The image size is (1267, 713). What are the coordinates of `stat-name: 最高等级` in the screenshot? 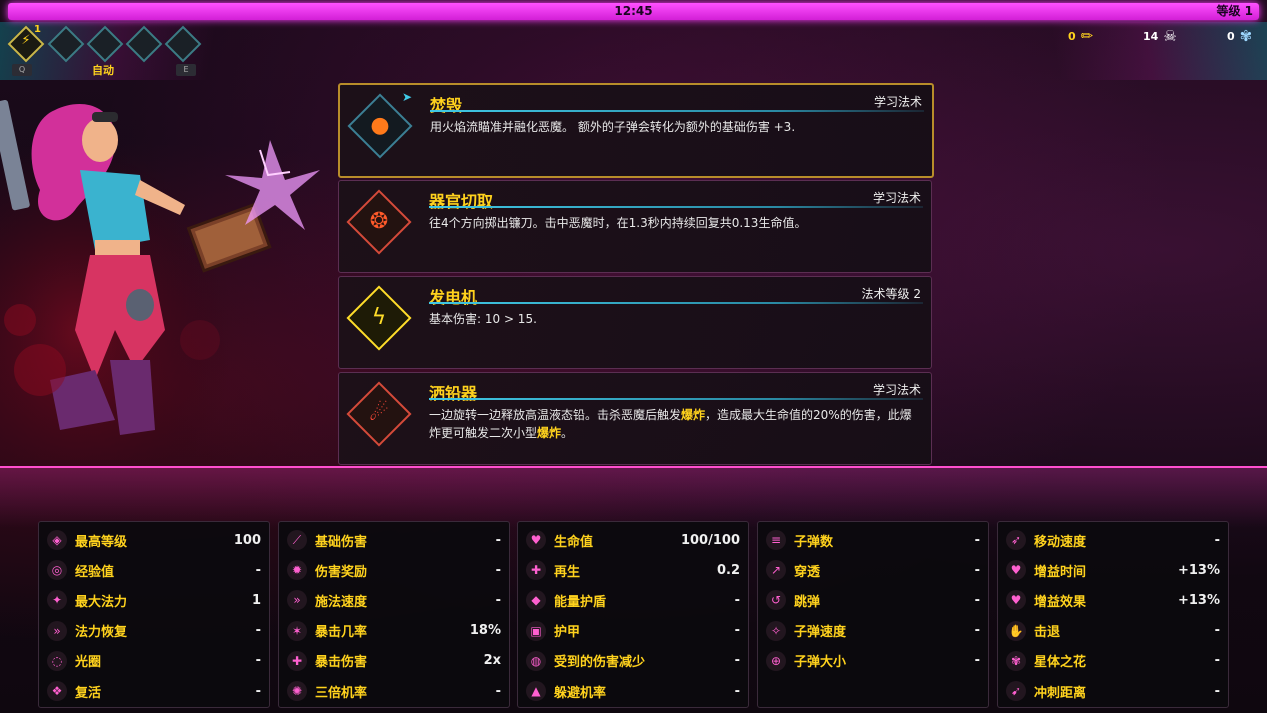 It's located at (101, 542).